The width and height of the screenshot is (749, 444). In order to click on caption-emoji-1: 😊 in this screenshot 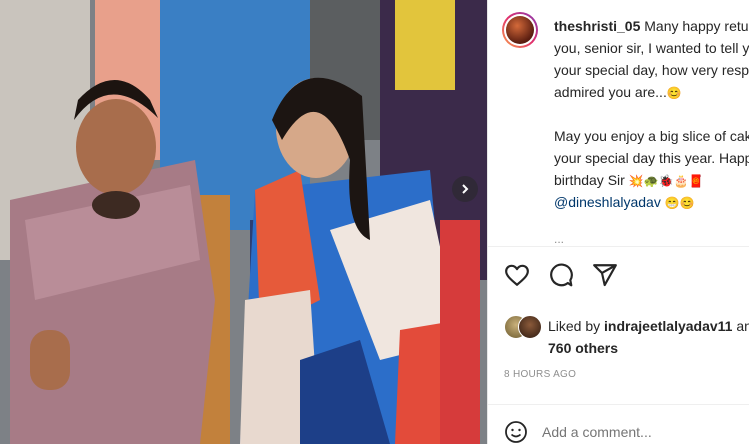, I will do `click(674, 93)`.